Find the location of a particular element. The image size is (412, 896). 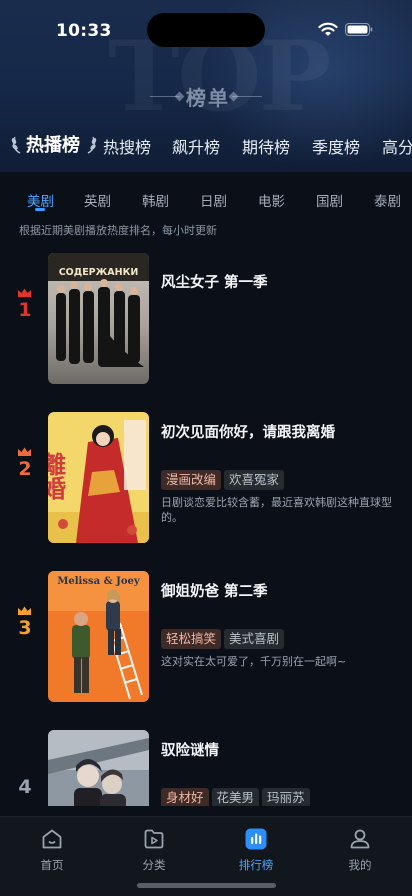

item-description: 日剧谈恋爱比较含蓄，最近喜欢韩剧这种直球型的。 is located at coordinates (276, 510).